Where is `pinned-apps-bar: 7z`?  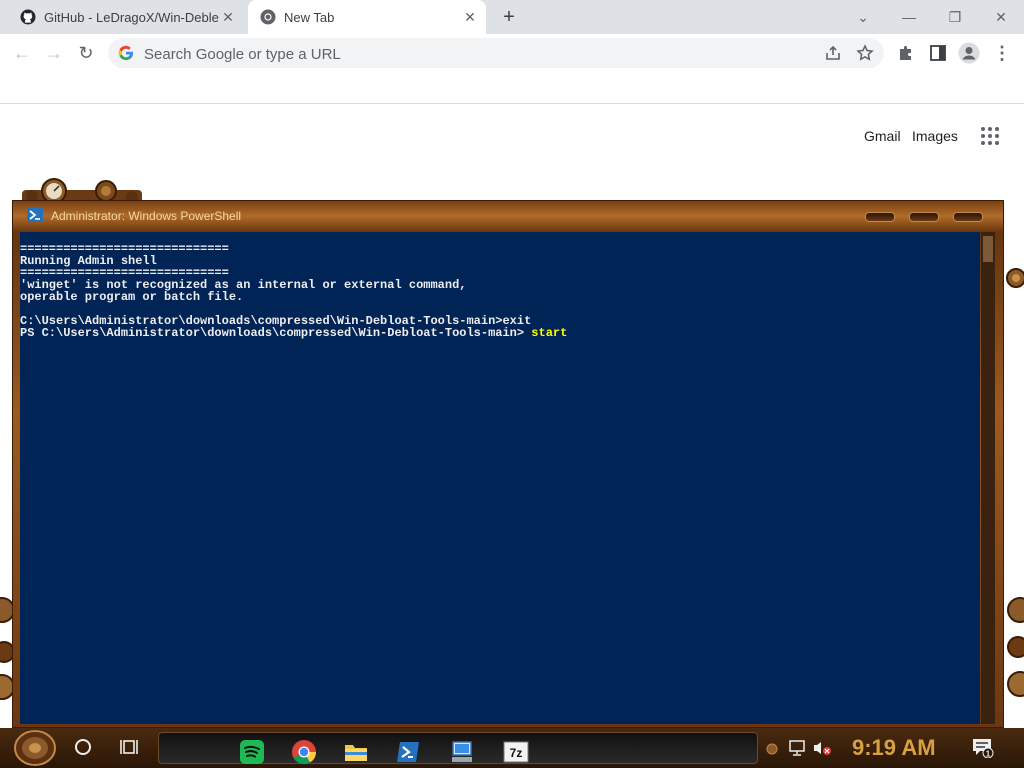
pinned-apps-bar: 7z is located at coordinates (458, 748).